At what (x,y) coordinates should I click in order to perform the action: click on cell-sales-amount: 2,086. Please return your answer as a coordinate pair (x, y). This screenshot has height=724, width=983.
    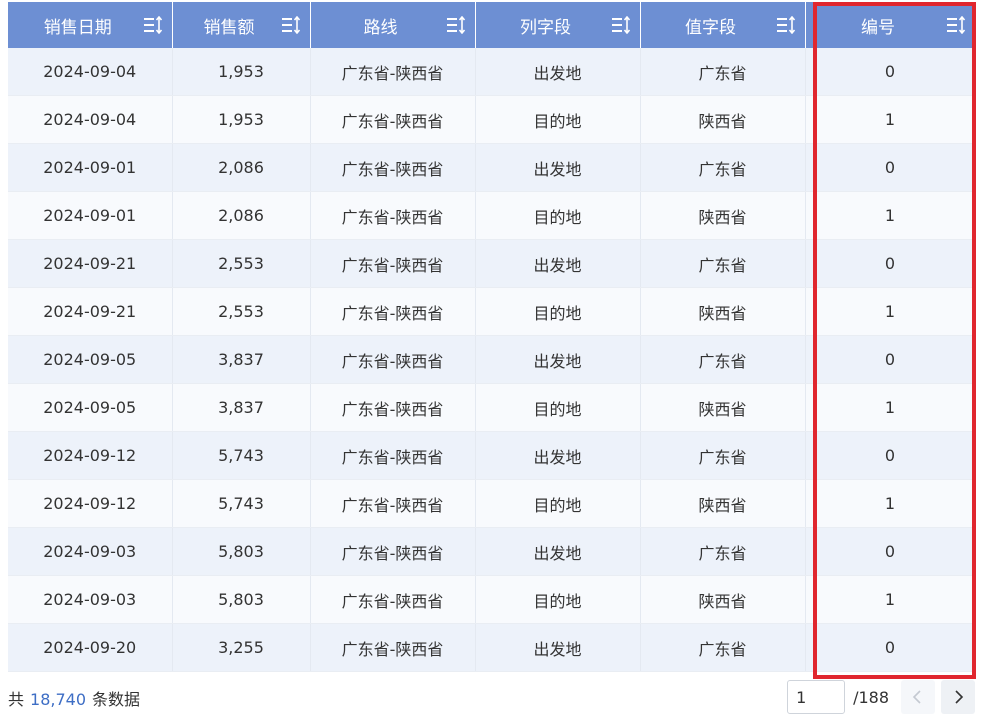
    Looking at the image, I should click on (241, 167).